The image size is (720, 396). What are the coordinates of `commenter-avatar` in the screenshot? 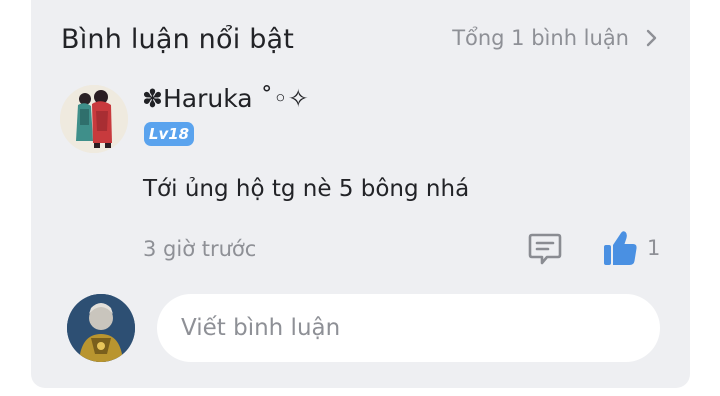 It's located at (94, 119).